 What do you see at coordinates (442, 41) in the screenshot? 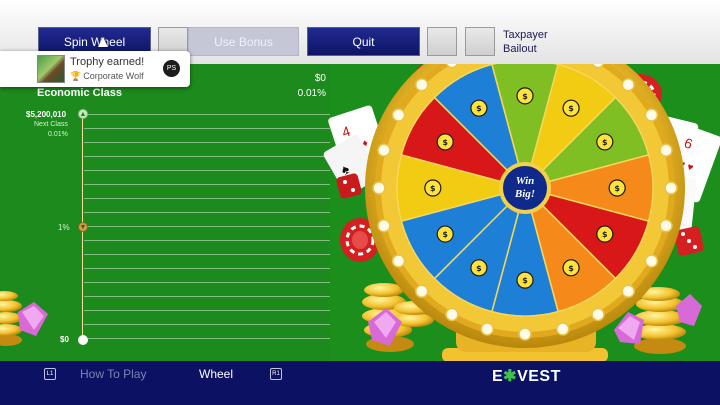
I see `bonus-checkbox` at bounding box center [442, 41].